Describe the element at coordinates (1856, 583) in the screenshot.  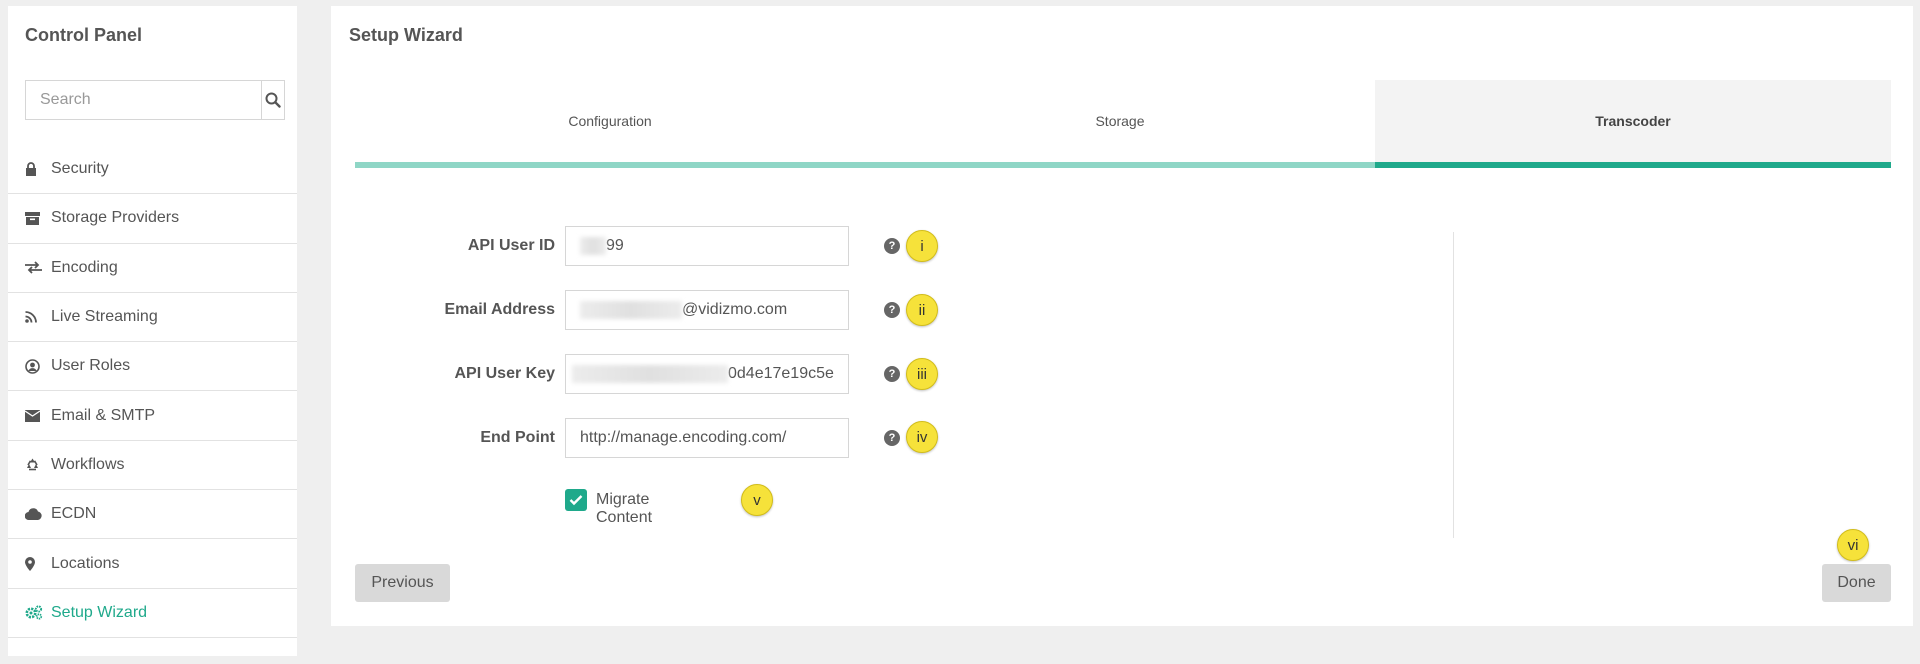
I see `done-button: Done` at that location.